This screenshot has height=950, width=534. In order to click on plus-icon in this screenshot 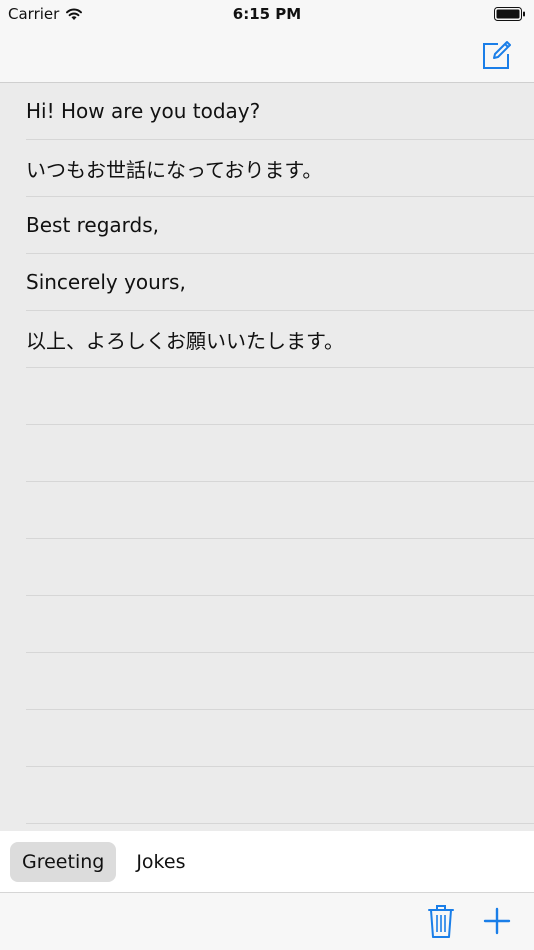, I will do `click(497, 921)`.